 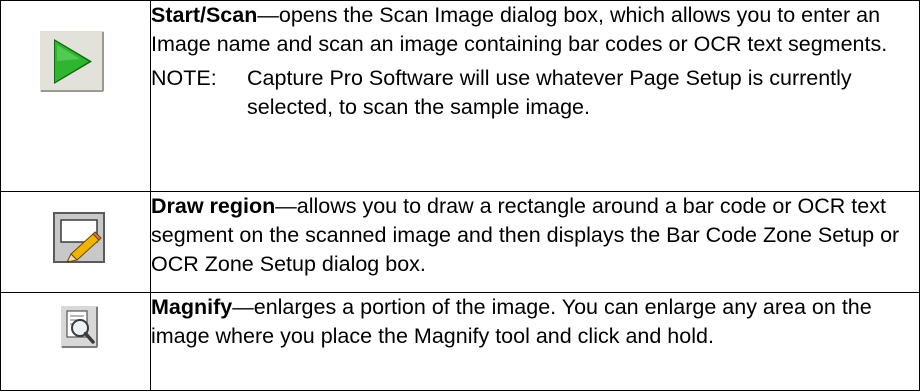 I want to click on term-label: Magnify, so click(x=192, y=307).